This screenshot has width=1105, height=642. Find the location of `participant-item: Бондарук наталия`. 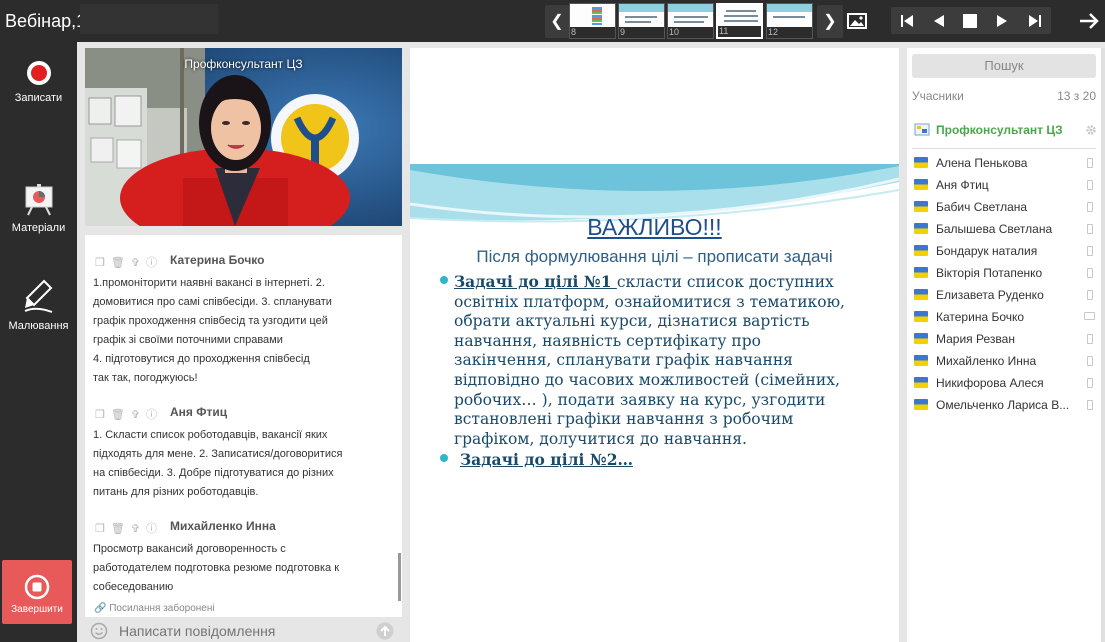

participant-item: Бондарук наталия is located at coordinates (1005, 253).